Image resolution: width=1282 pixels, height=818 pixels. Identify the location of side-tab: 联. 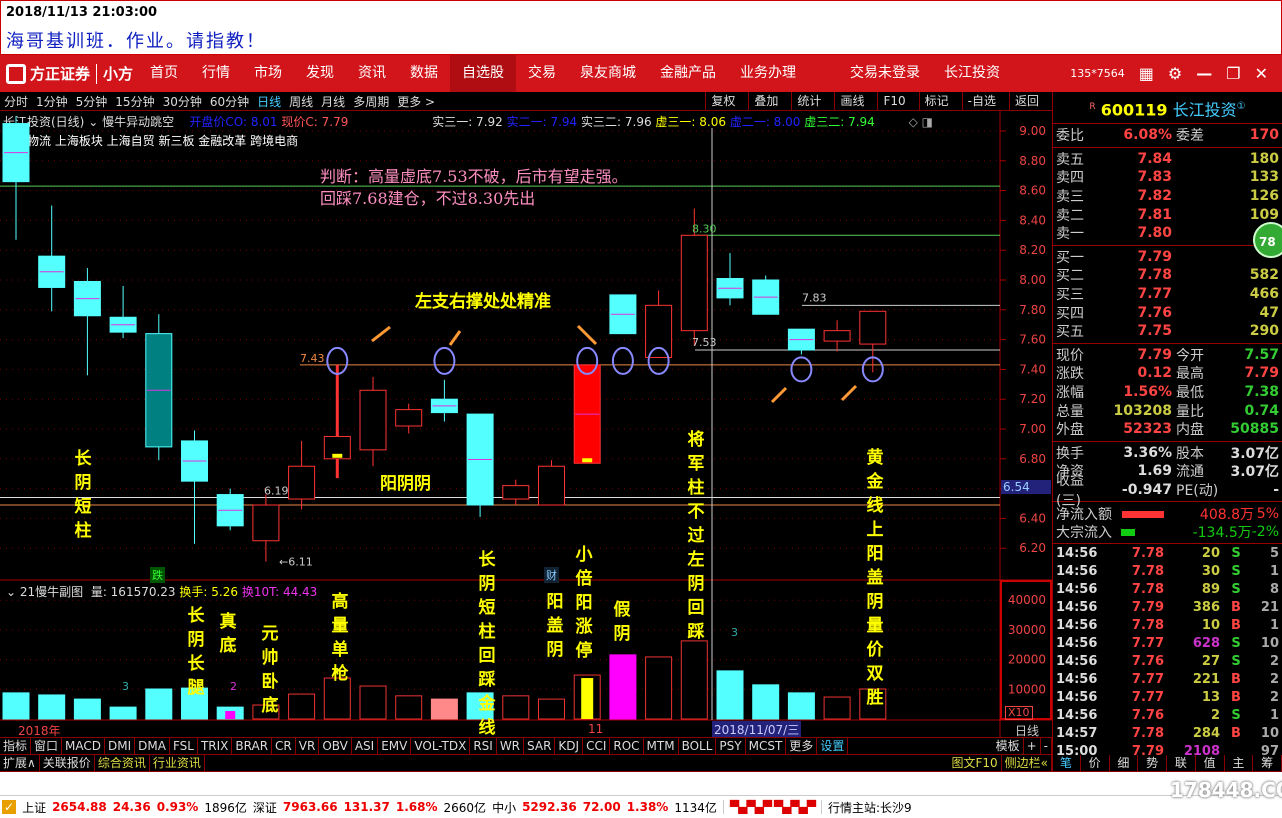
(1181, 763).